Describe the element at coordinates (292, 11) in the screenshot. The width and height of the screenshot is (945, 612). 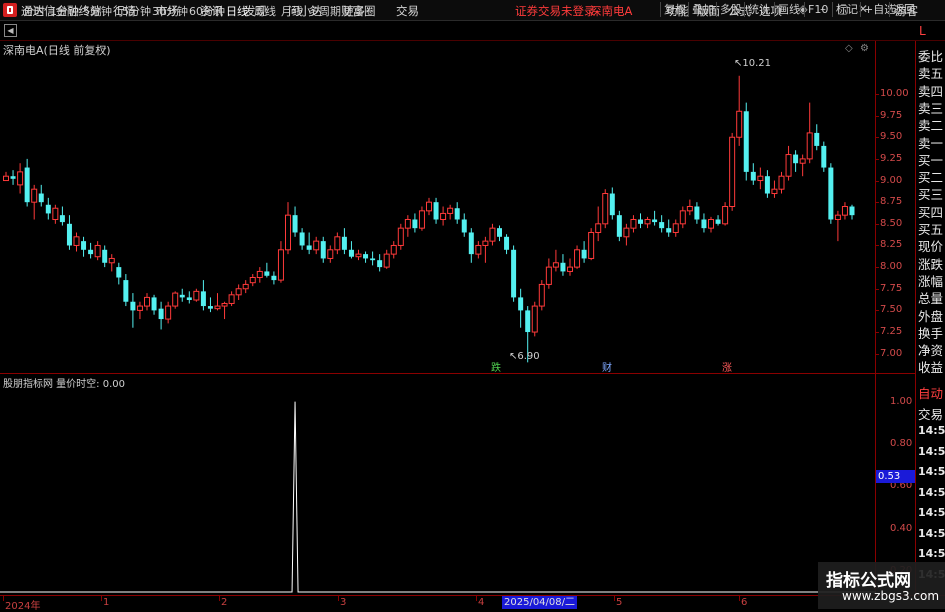
I see `period-monthly: 月线` at that location.